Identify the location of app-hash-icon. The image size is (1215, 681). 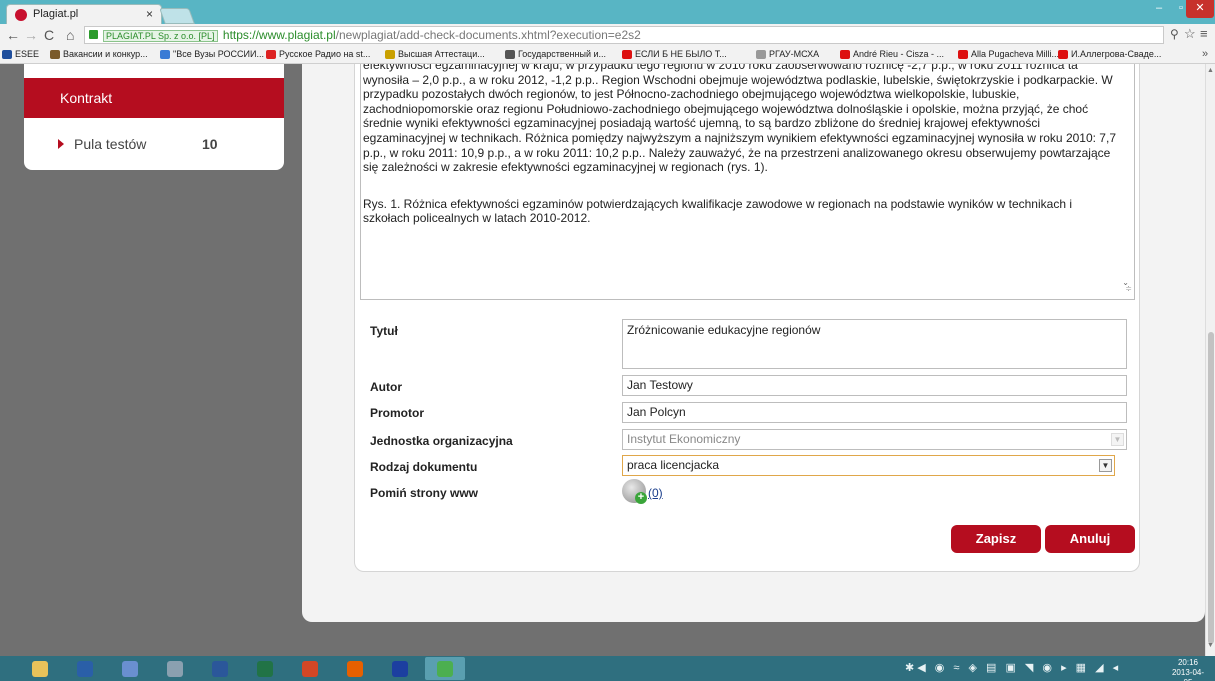
(400, 669).